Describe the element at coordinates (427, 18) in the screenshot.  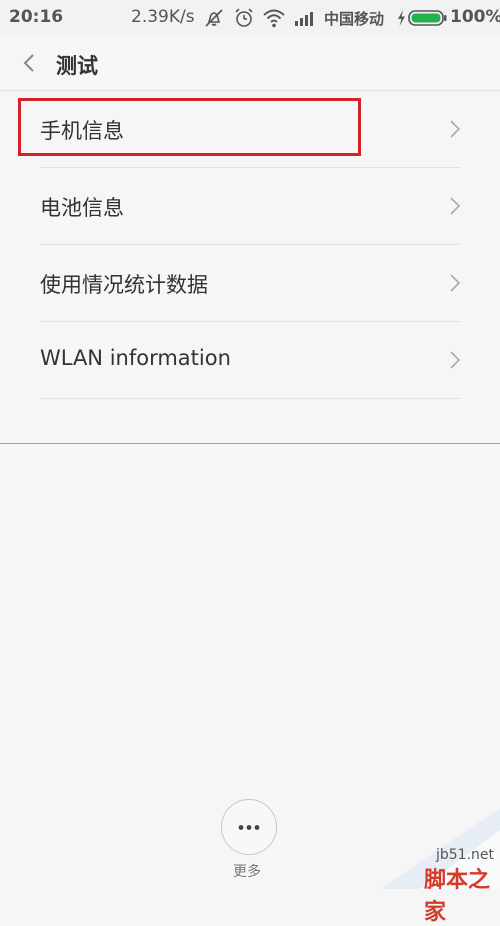
I see `battery-icon` at that location.